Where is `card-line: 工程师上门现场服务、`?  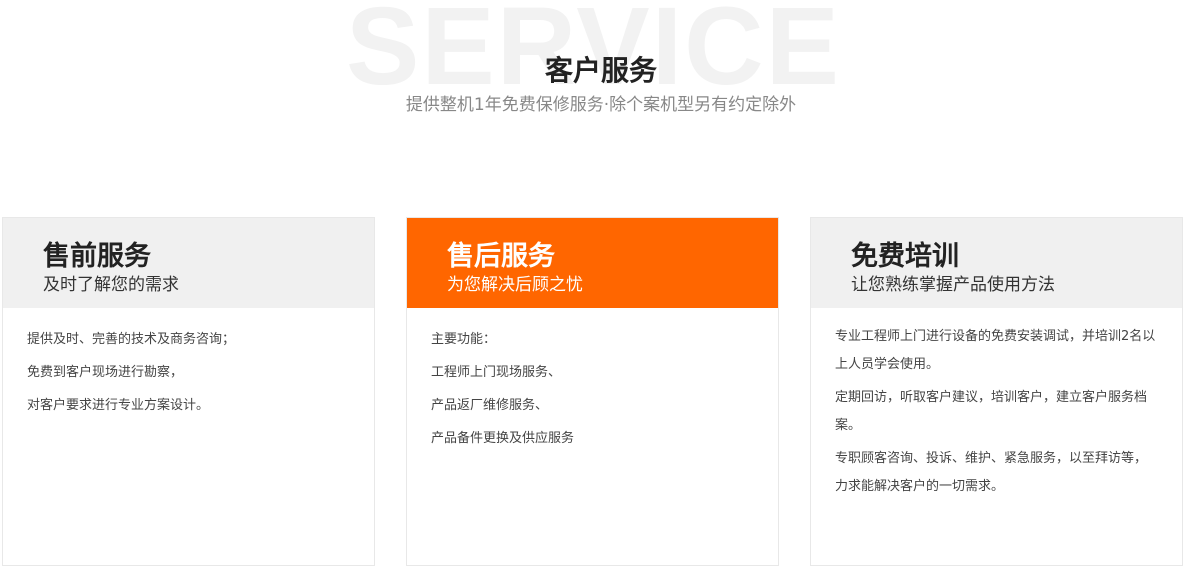 card-line: 工程师上门现场服务、 is located at coordinates (496, 372).